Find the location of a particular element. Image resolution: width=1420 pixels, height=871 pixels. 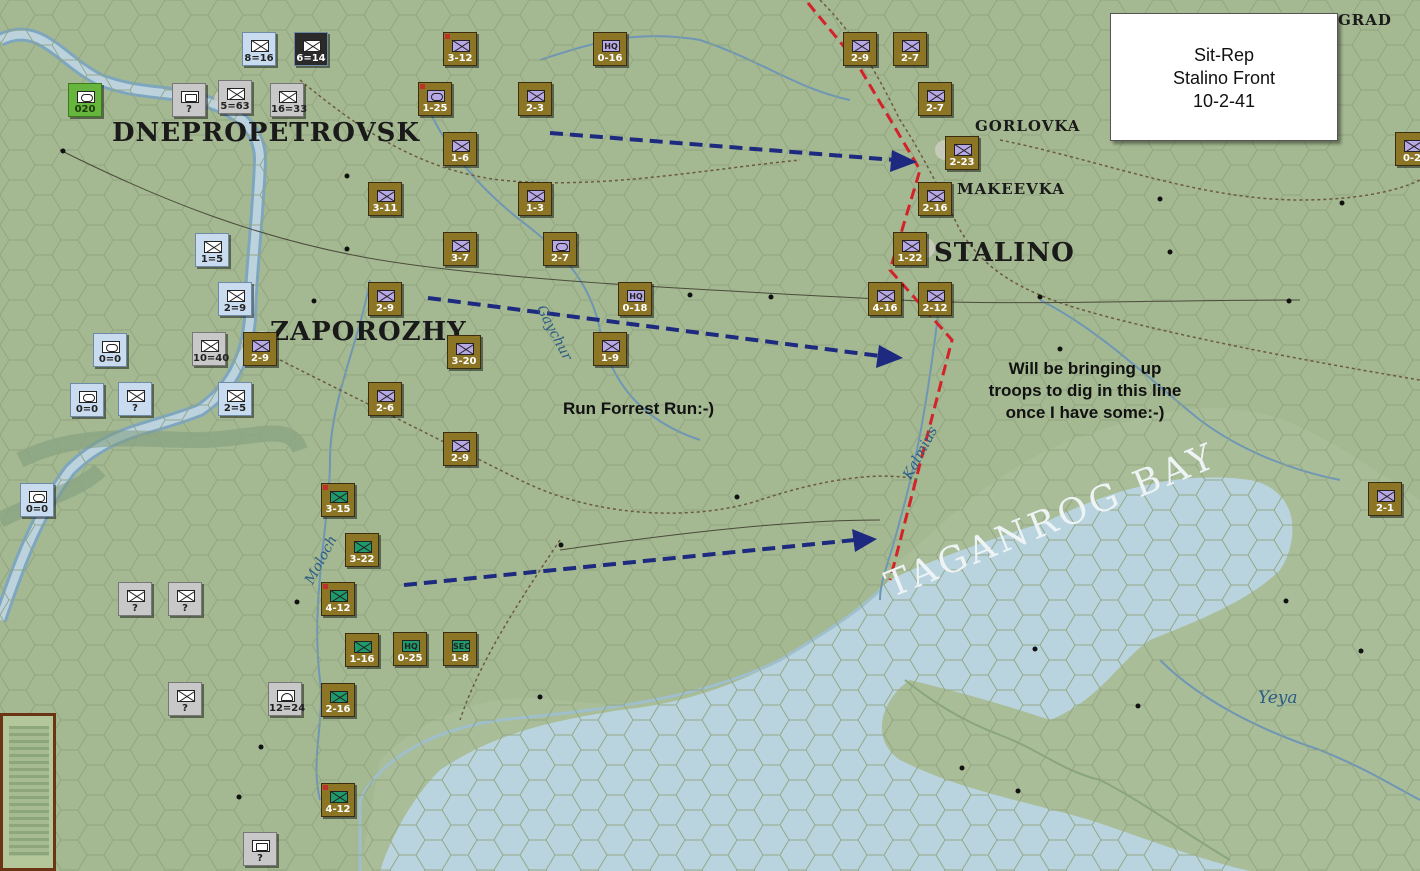

city-zaporozhye: ZAPOROZHY is located at coordinates (368, 332).